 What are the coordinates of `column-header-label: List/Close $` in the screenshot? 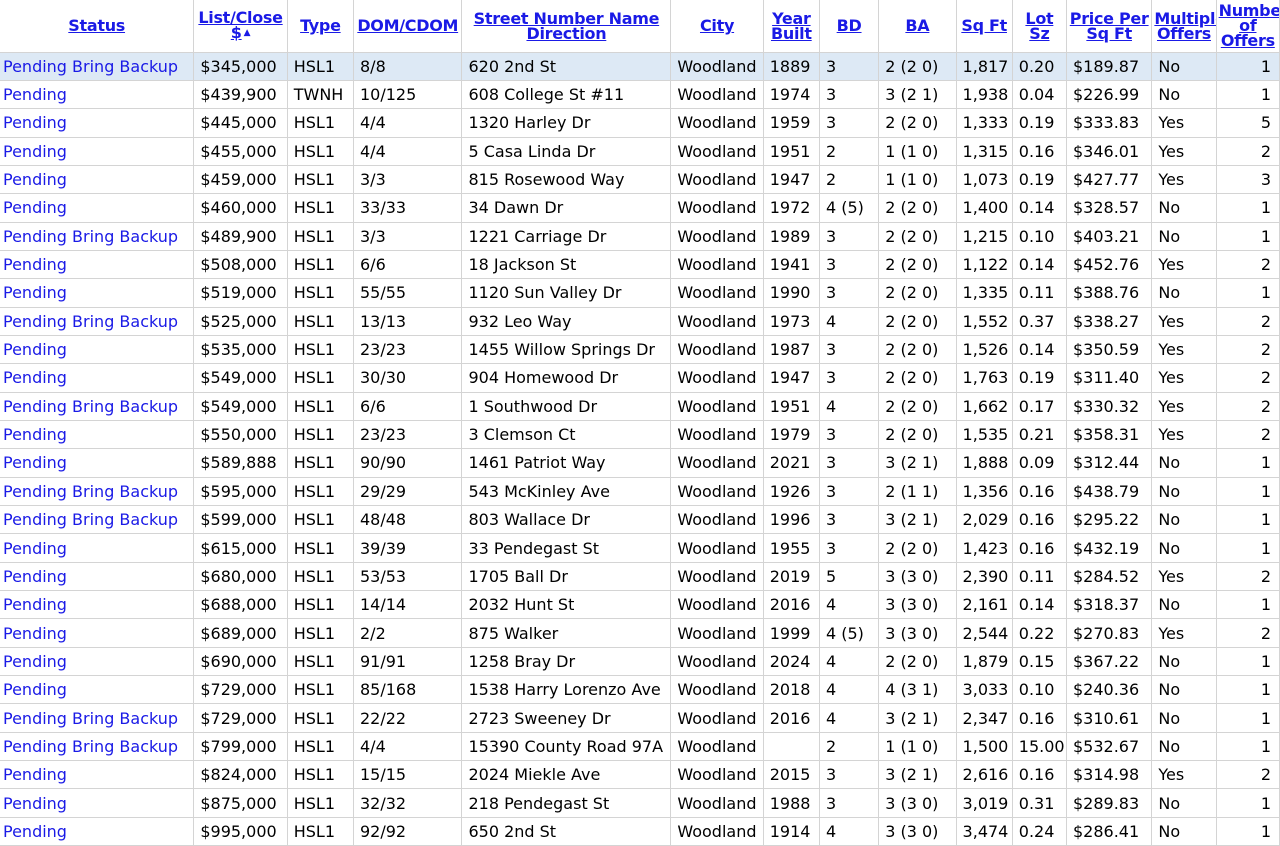 It's located at (240, 25).